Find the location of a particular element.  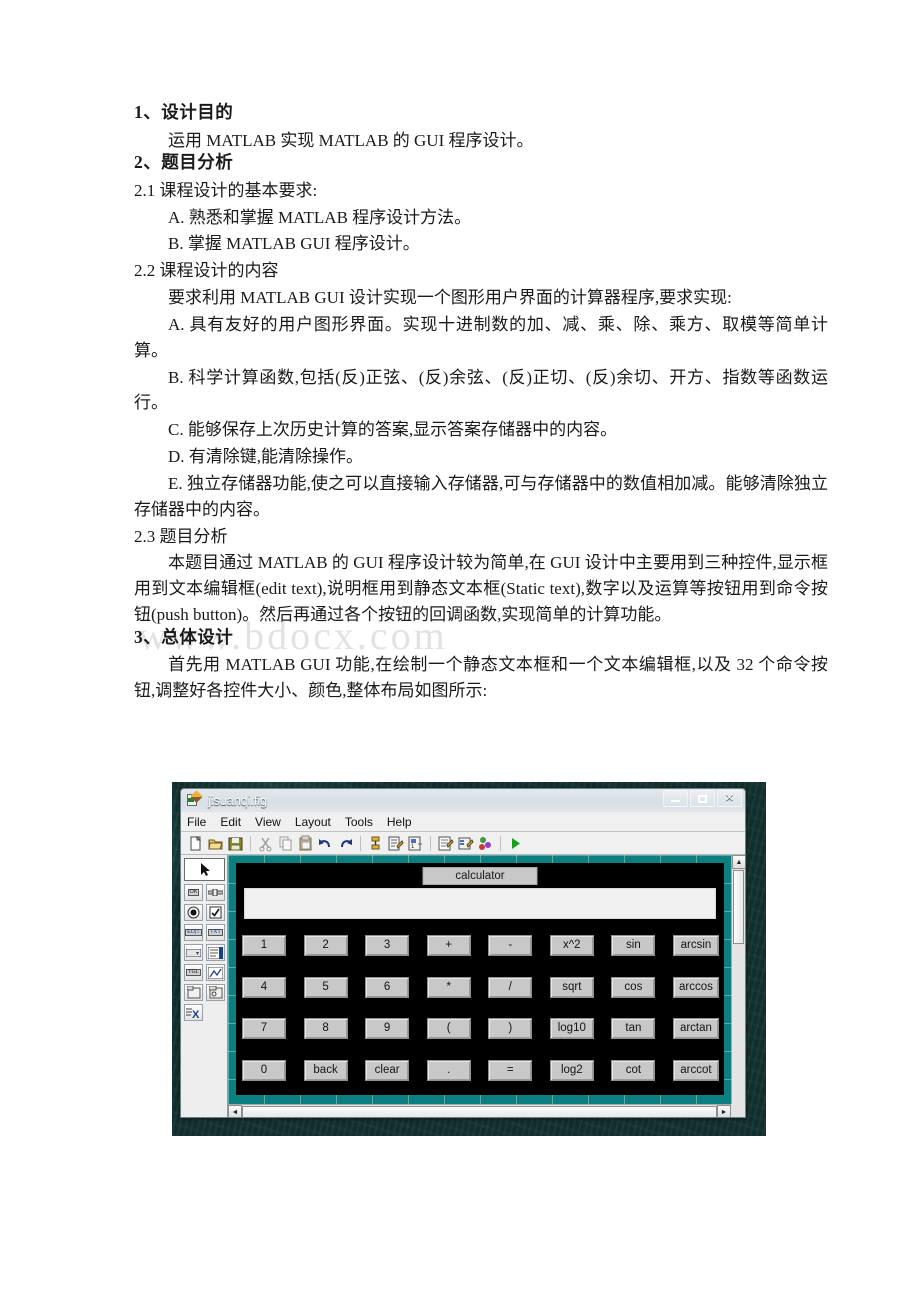

tool-bar: 1 is located at coordinates (463, 843).